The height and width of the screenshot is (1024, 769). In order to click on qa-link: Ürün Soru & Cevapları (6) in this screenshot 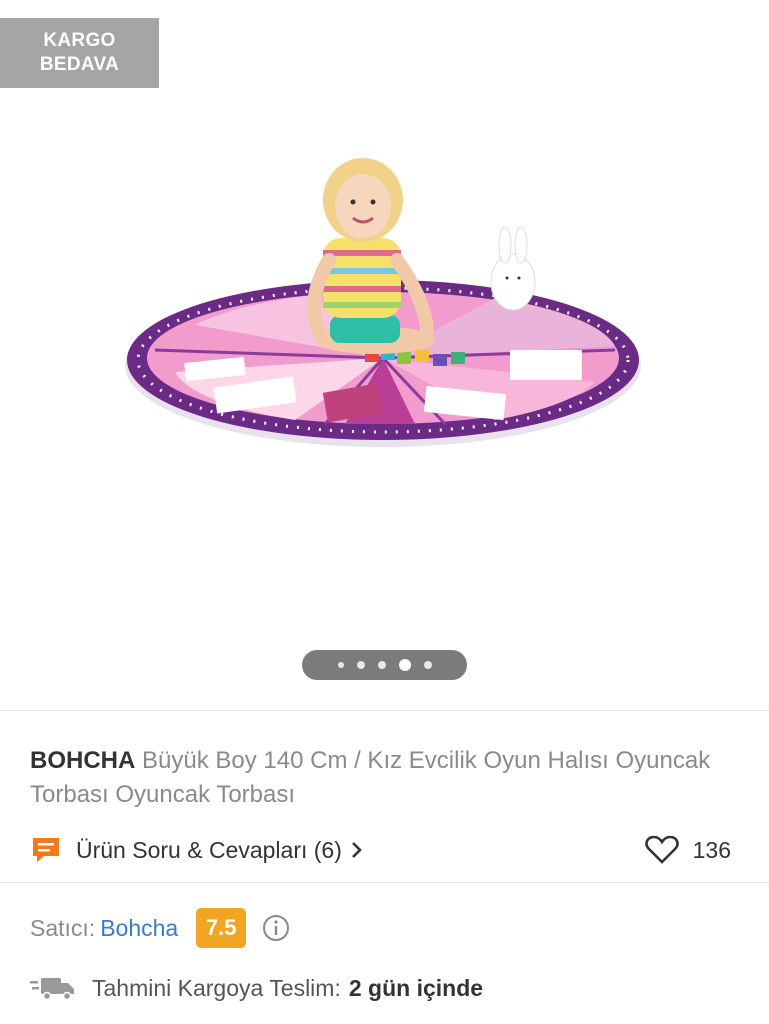, I will do `click(197, 850)`.